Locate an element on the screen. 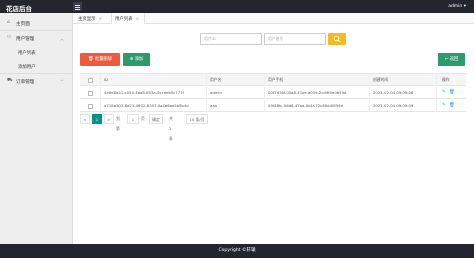 This screenshot has width=474, height=258. per-page-select: 10 条/页 is located at coordinates (197, 119).